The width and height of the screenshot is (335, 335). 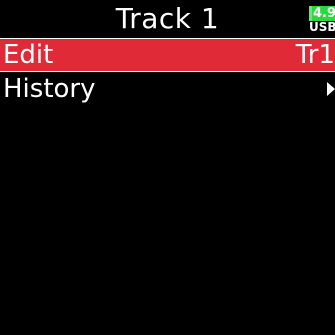 What do you see at coordinates (322, 27) in the screenshot?
I see `power-source-label: USB` at bounding box center [322, 27].